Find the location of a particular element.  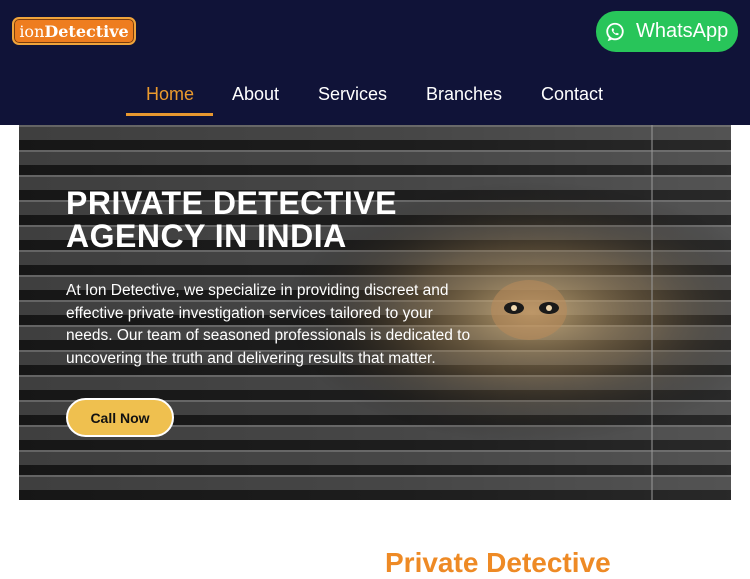

active-nav-indicator is located at coordinates (169, 114).